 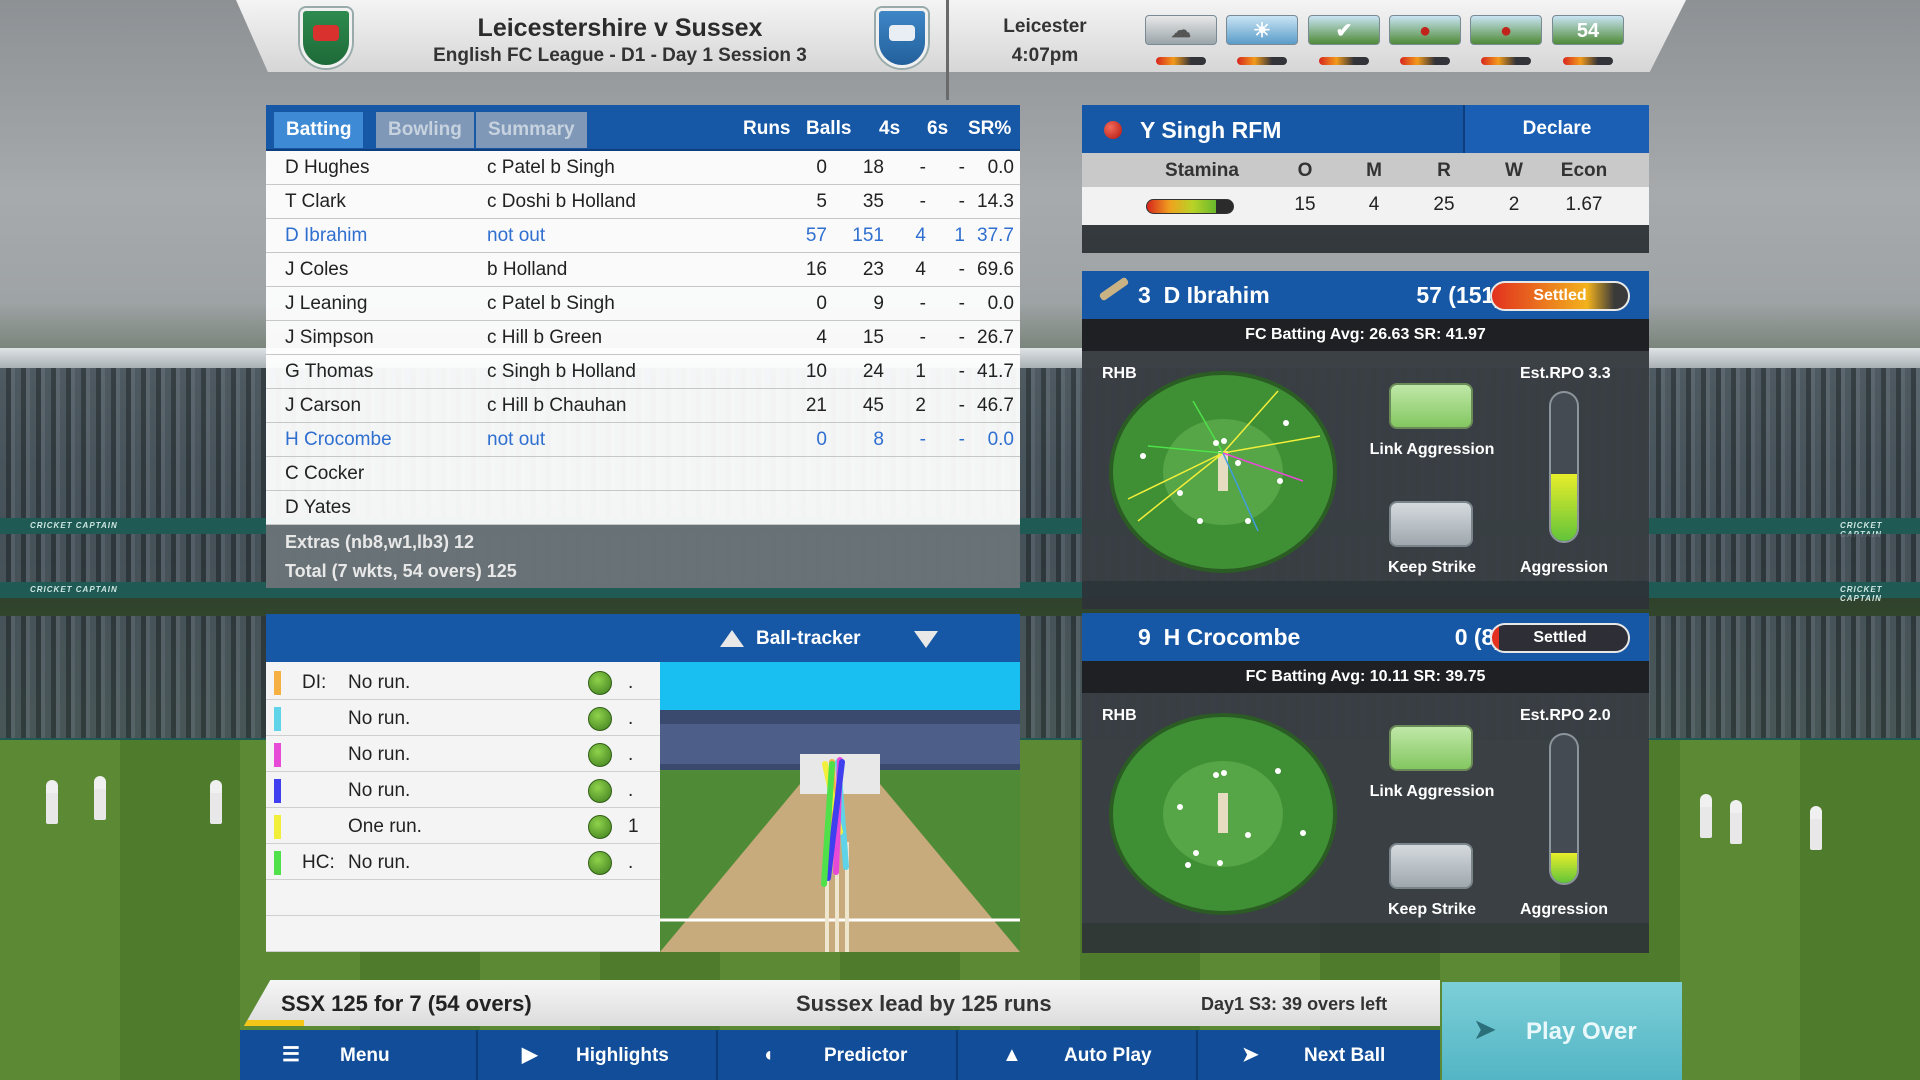 I want to click on highlights-label: Highlights, so click(x=622, y=1055).